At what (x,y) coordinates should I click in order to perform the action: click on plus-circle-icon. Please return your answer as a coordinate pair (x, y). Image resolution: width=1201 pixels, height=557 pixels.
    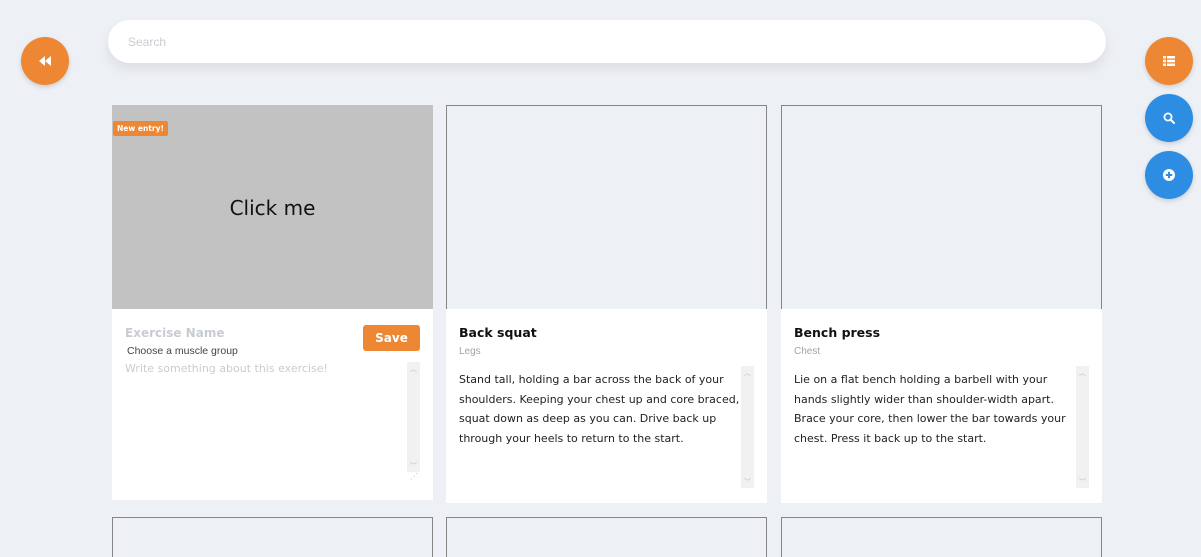
    Looking at the image, I should click on (1169, 175).